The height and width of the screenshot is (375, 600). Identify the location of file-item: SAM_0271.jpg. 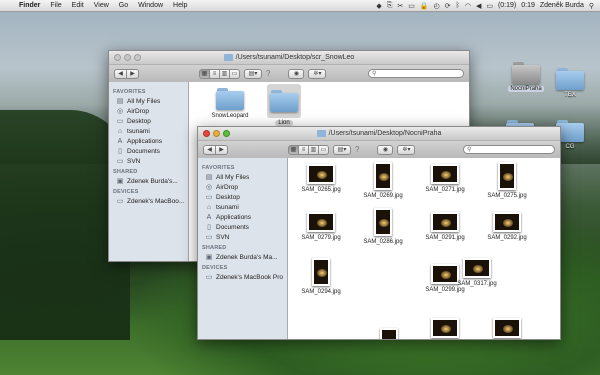
(445, 178).